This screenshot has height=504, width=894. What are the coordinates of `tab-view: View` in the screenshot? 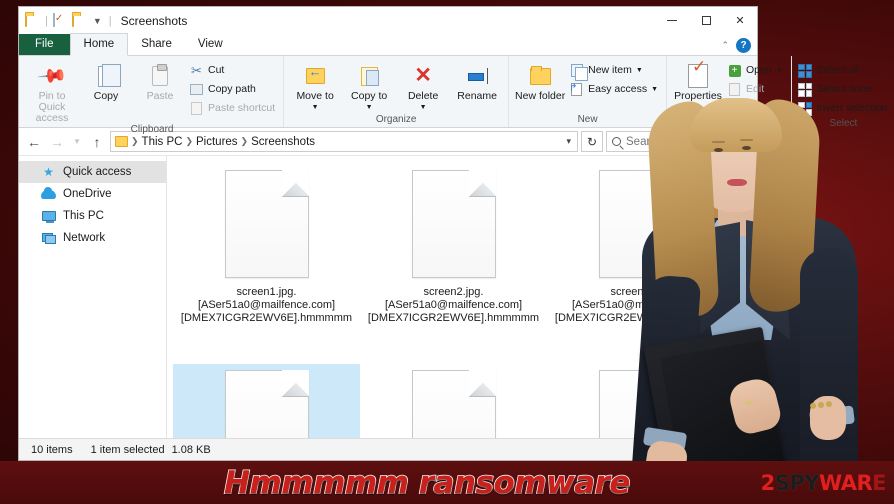 It's located at (210, 44).